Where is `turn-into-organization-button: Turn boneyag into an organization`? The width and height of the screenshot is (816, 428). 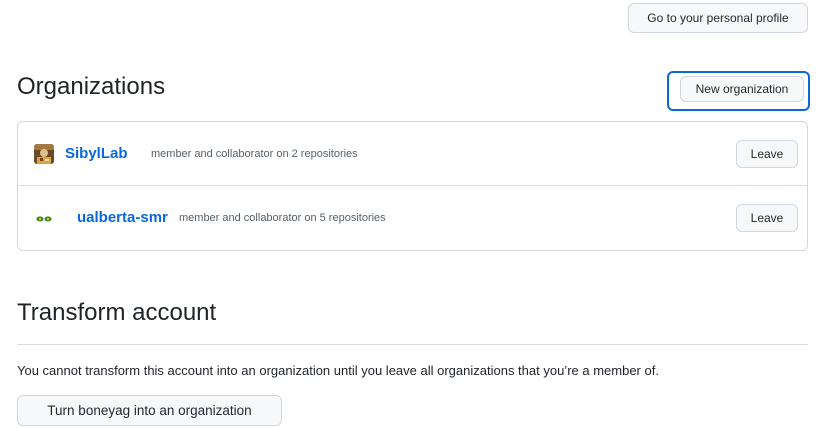
turn-into-organization-button: Turn boneyag into an organization is located at coordinates (149, 410).